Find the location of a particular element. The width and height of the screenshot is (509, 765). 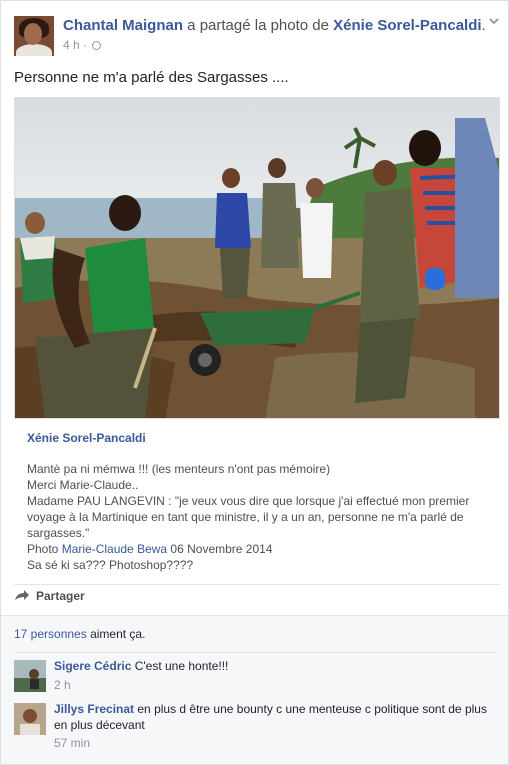

share-label: Partager is located at coordinates (60, 596).